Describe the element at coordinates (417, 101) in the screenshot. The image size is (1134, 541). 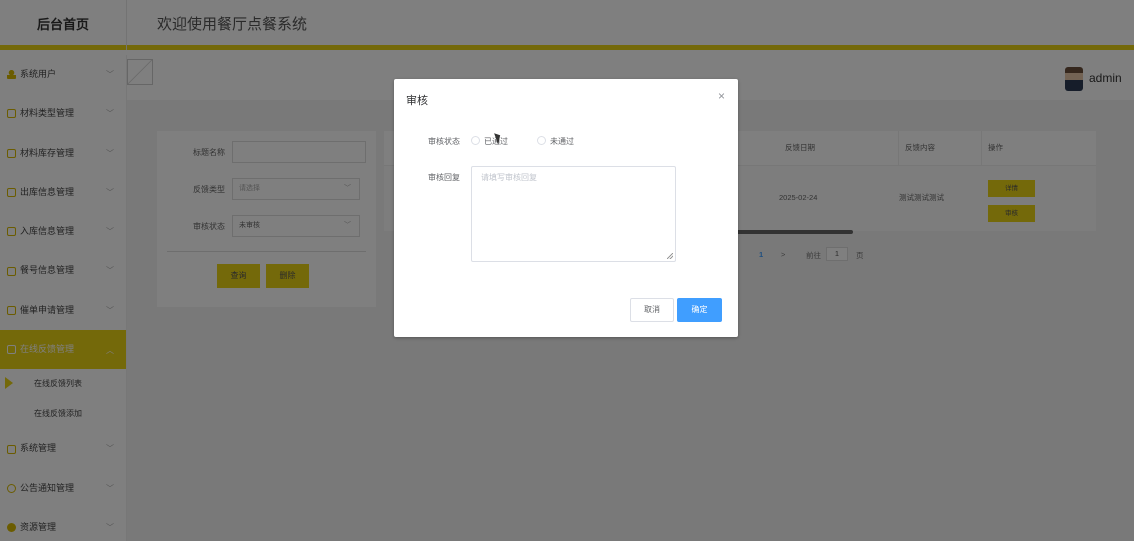
I see `dialog-title: 审核` at that location.